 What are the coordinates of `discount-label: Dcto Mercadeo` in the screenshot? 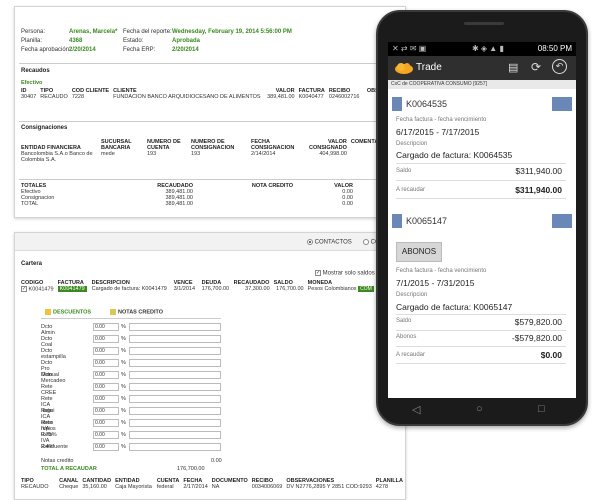 It's located at (53, 378).